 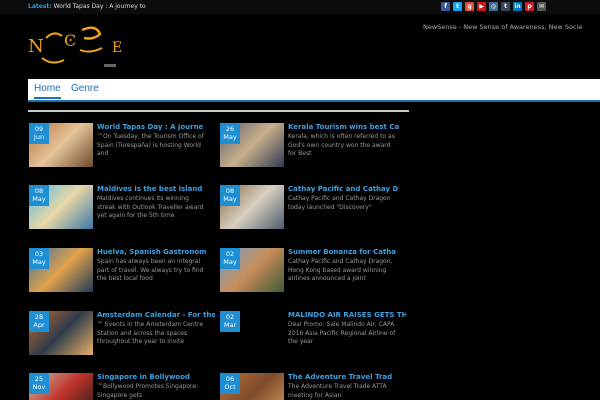 What do you see at coordinates (39, 137) in the screenshot?
I see `post-month: Jun` at bounding box center [39, 137].